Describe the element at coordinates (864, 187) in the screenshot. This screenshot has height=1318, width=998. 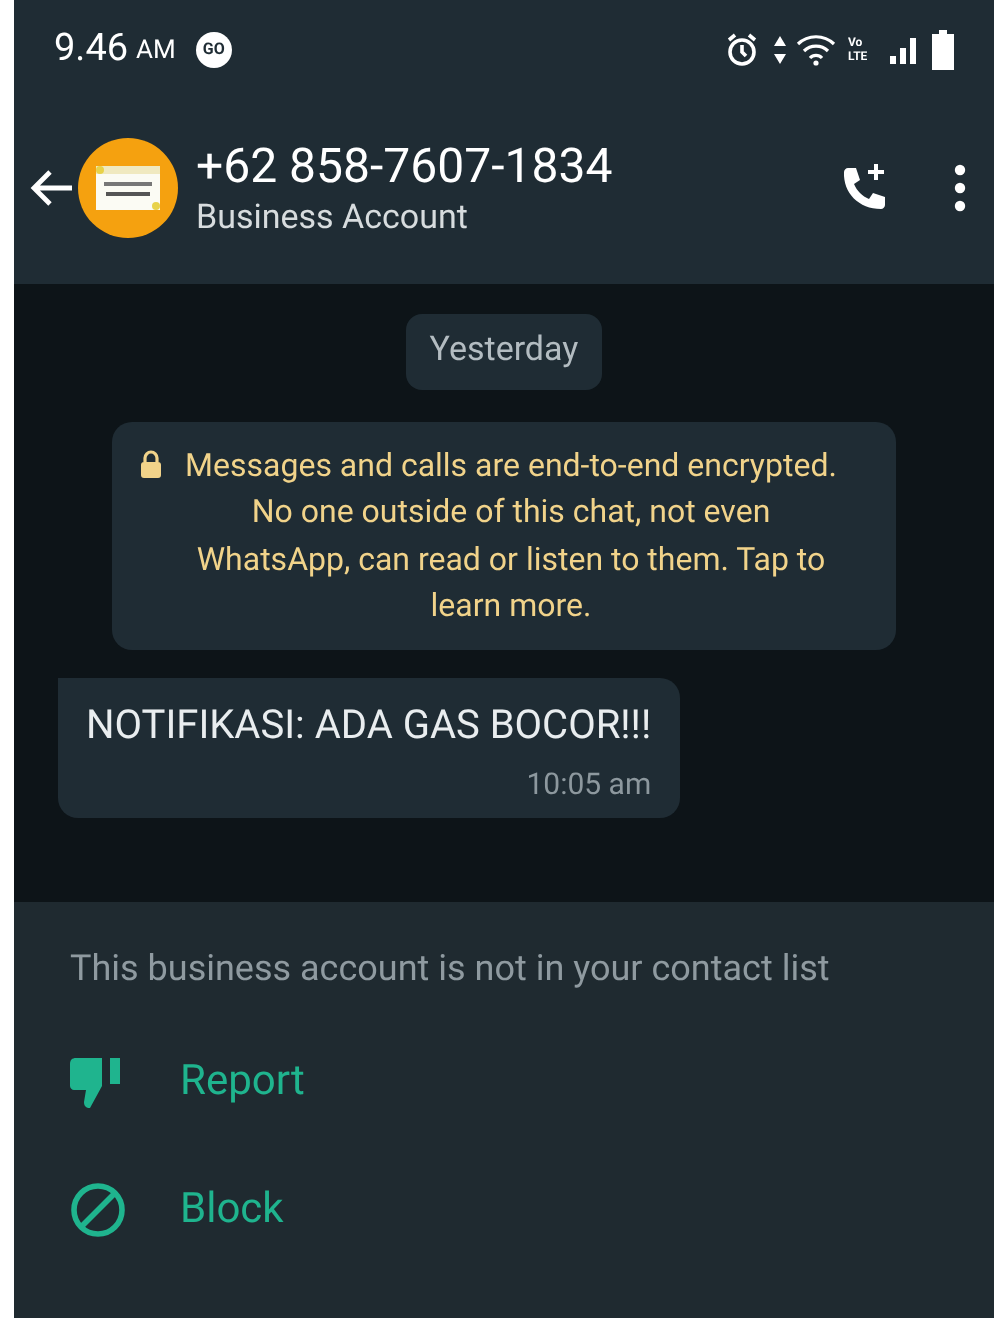
I see `add-call-icon` at that location.